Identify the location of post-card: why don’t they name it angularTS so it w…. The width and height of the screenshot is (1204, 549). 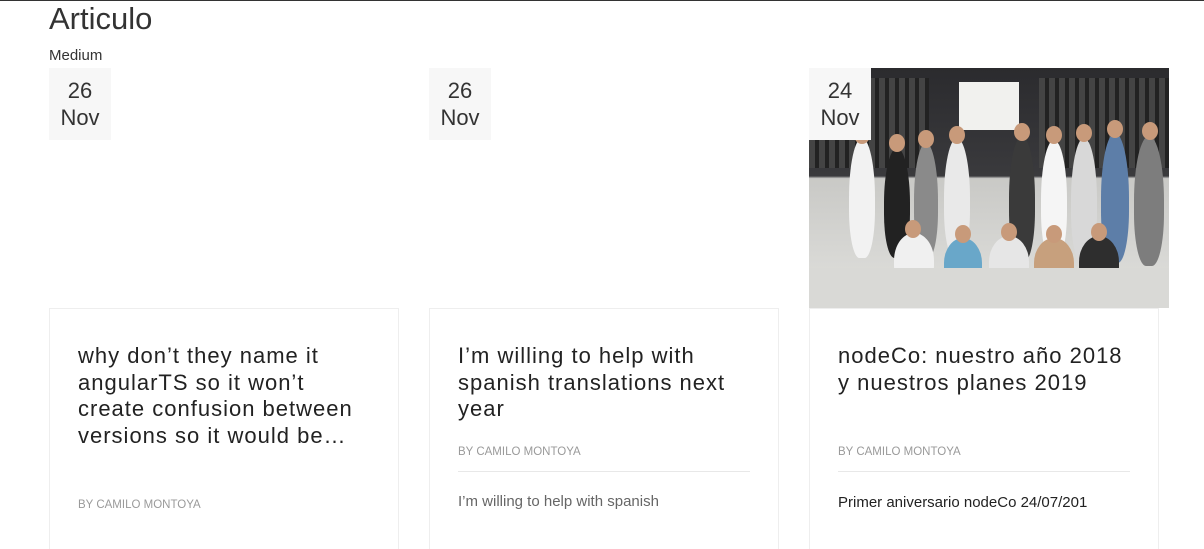
(224, 428).